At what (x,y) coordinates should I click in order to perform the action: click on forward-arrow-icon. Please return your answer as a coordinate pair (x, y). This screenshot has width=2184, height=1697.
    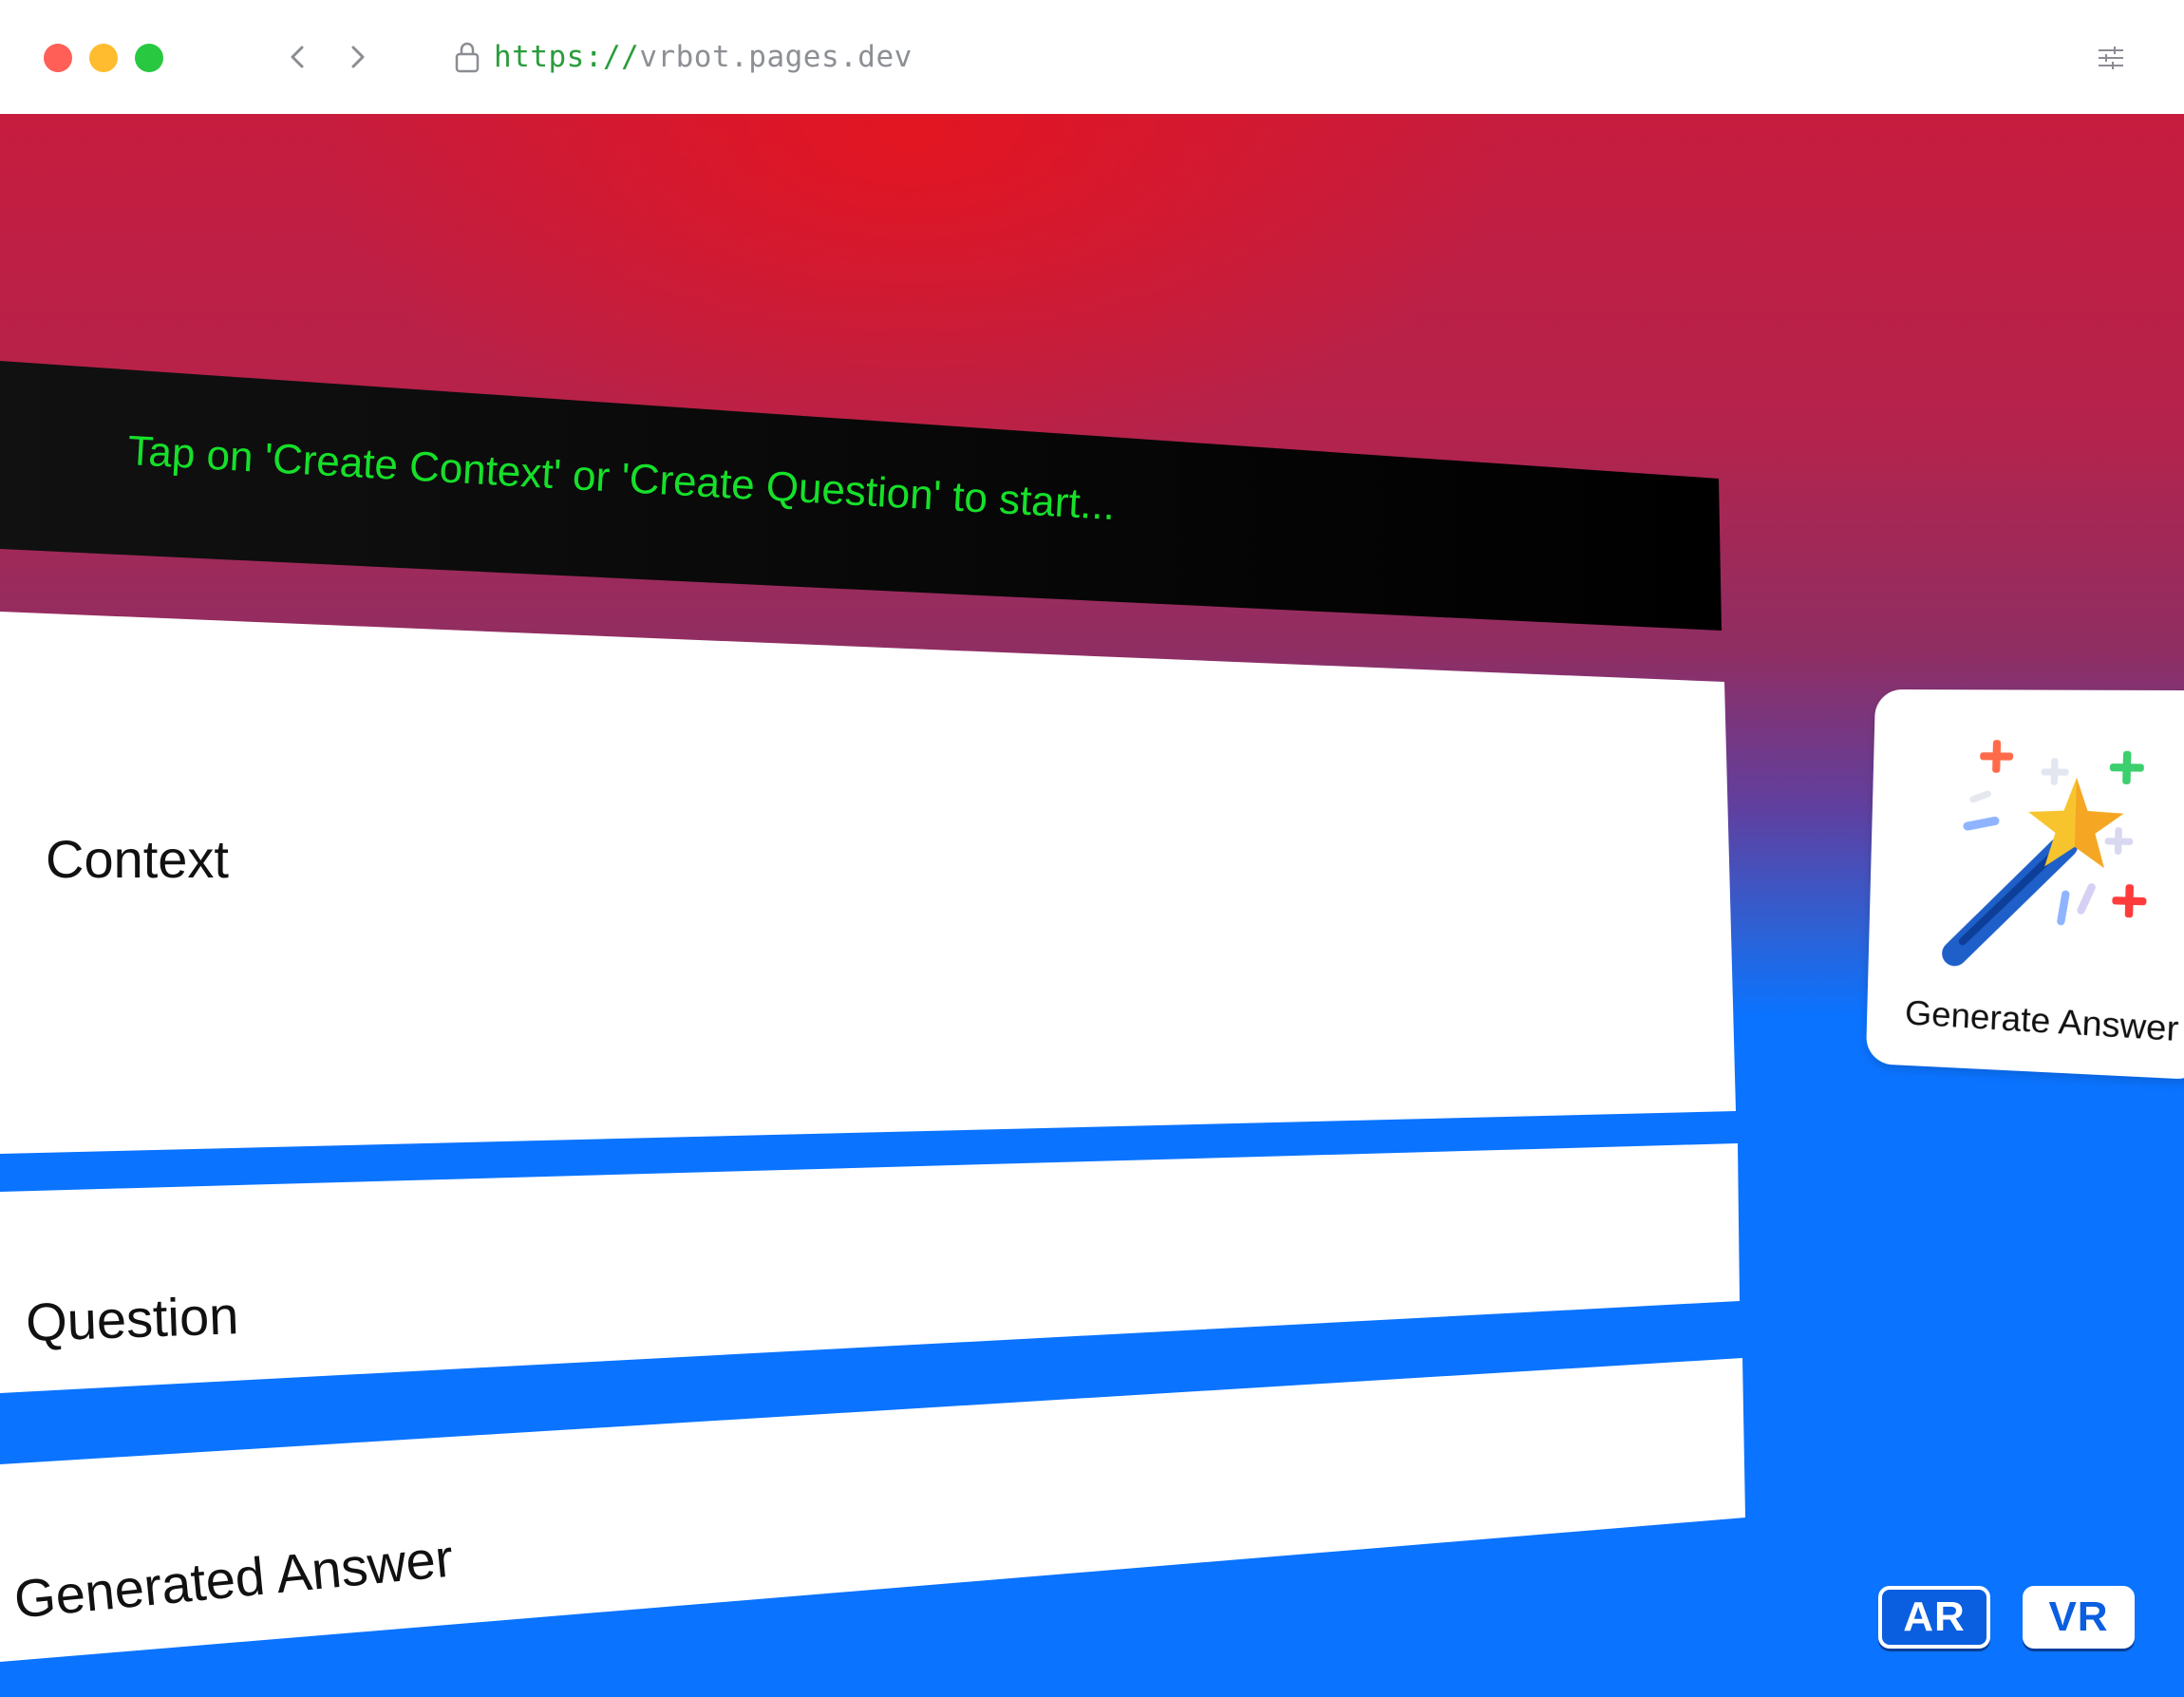
    Looking at the image, I should click on (357, 57).